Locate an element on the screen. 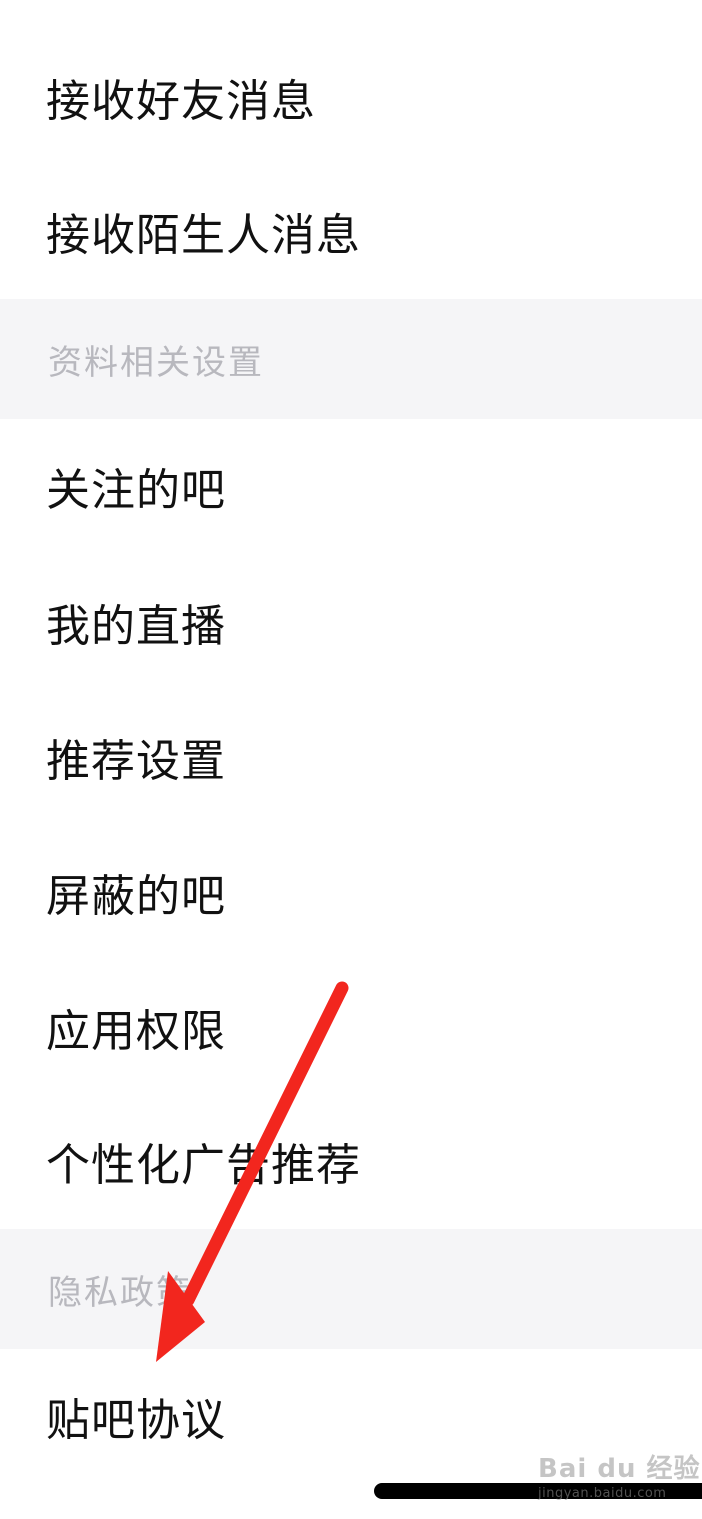 Image resolution: width=702 pixels, height=1519 pixels. setting-row-recommendation-settings: 推荐设置 is located at coordinates (351, 757).